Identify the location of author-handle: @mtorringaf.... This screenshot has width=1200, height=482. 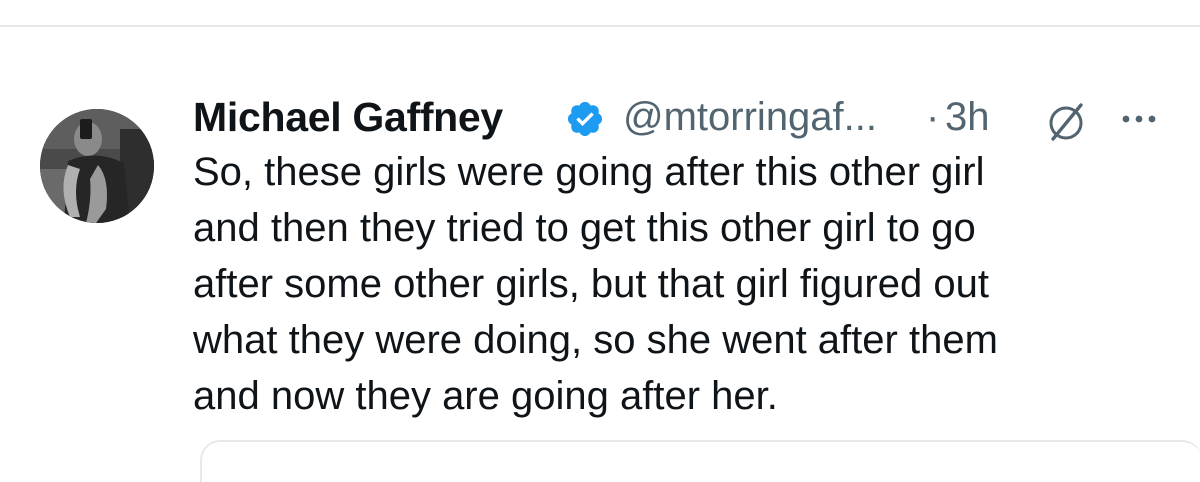
(750, 117).